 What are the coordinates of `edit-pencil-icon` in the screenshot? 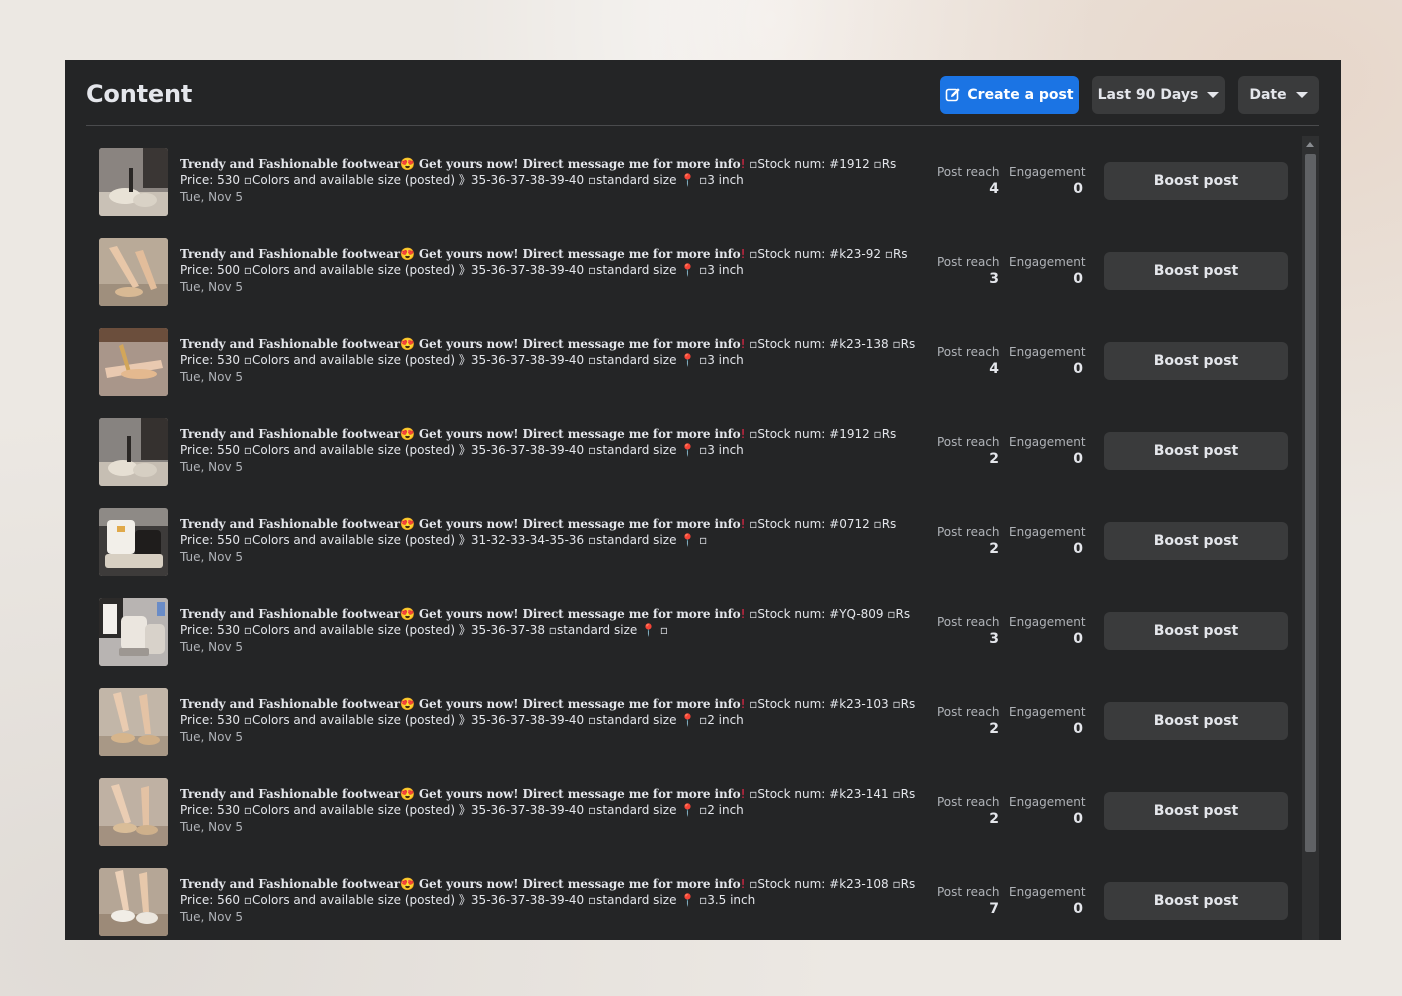 It's located at (953, 95).